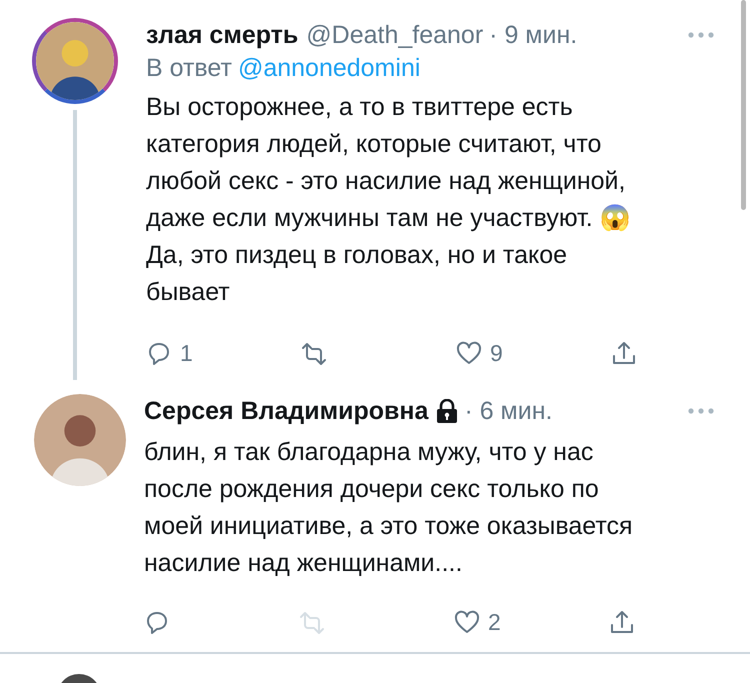 This screenshot has height=683, width=750. Describe the element at coordinates (329, 68) in the screenshot. I see `mention-link: @annonedomini` at that location.